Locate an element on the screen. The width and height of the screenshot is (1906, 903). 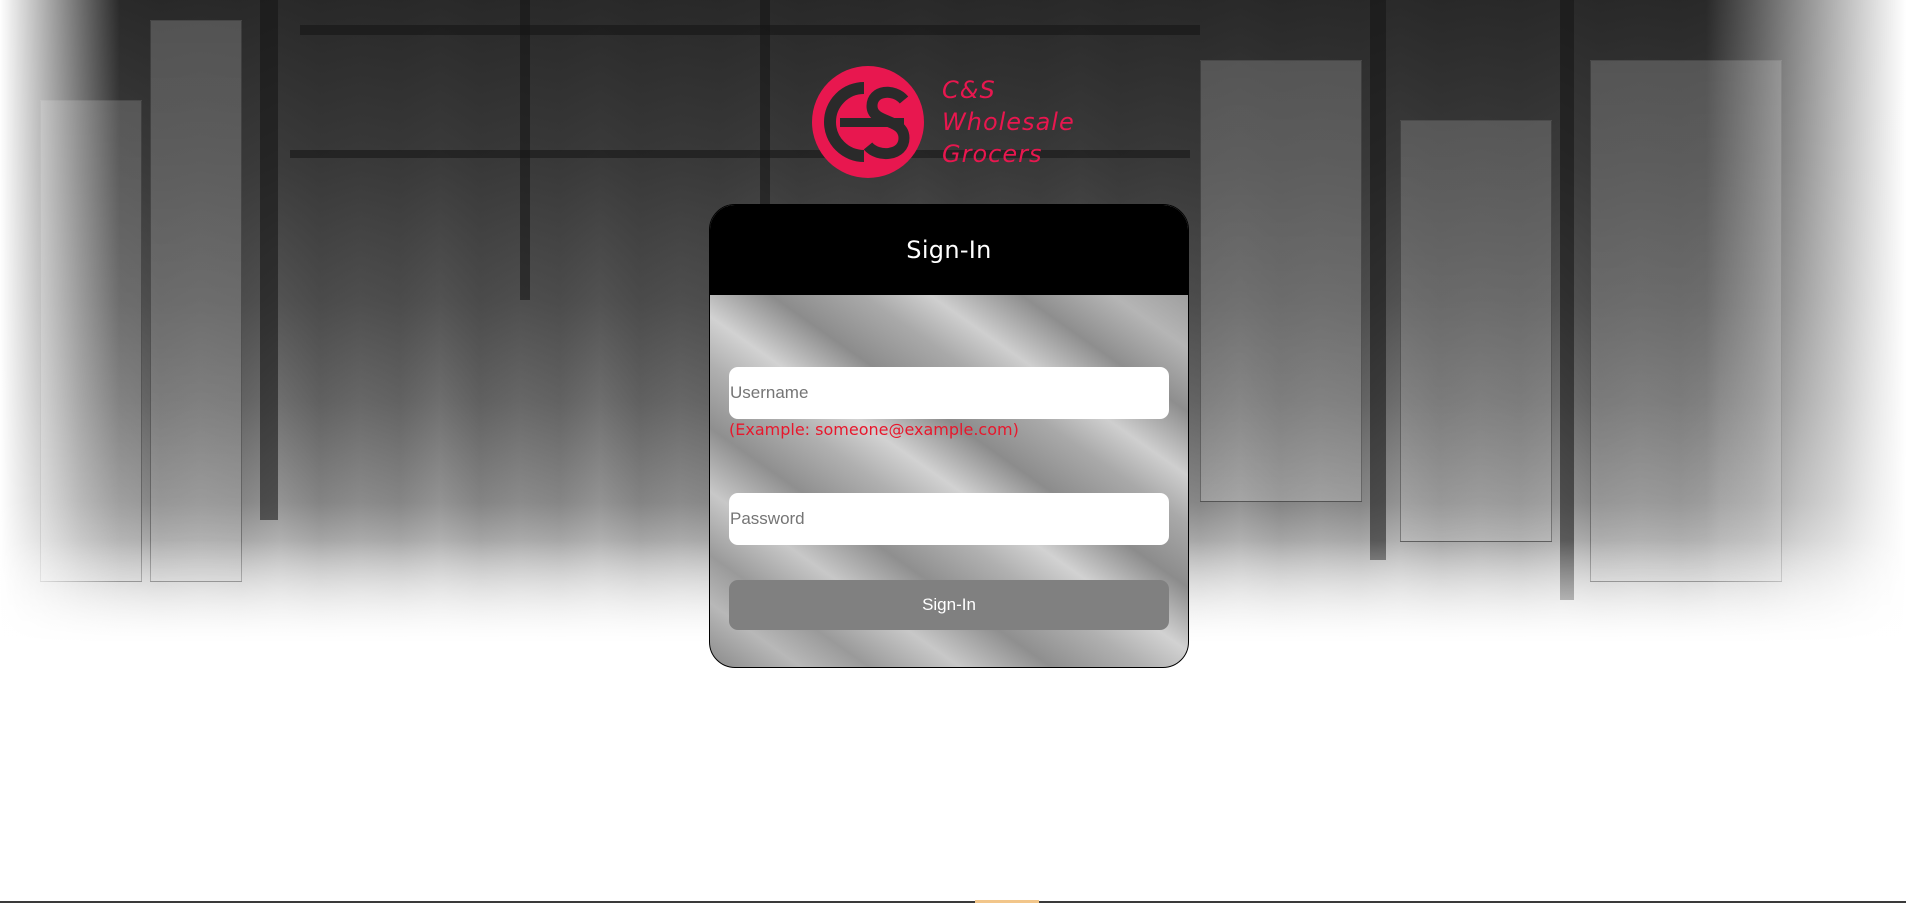
cs-wholesale-grocers-logo: C&S Wholesale Grocers is located at coordinates (955, 121).